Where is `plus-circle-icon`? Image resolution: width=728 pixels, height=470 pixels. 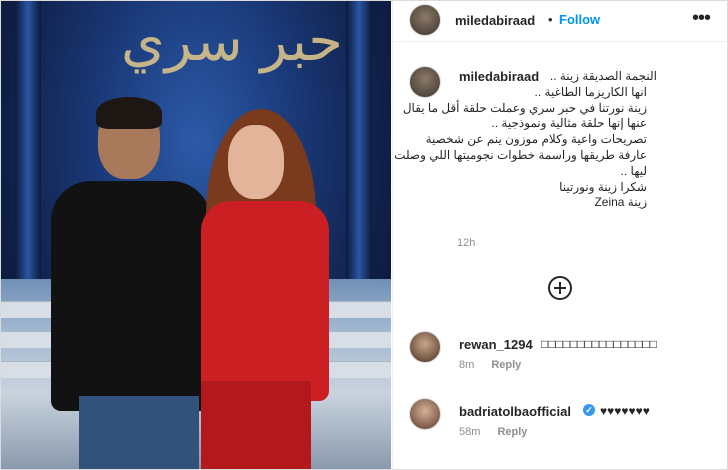
plus-circle-icon is located at coordinates (560, 288).